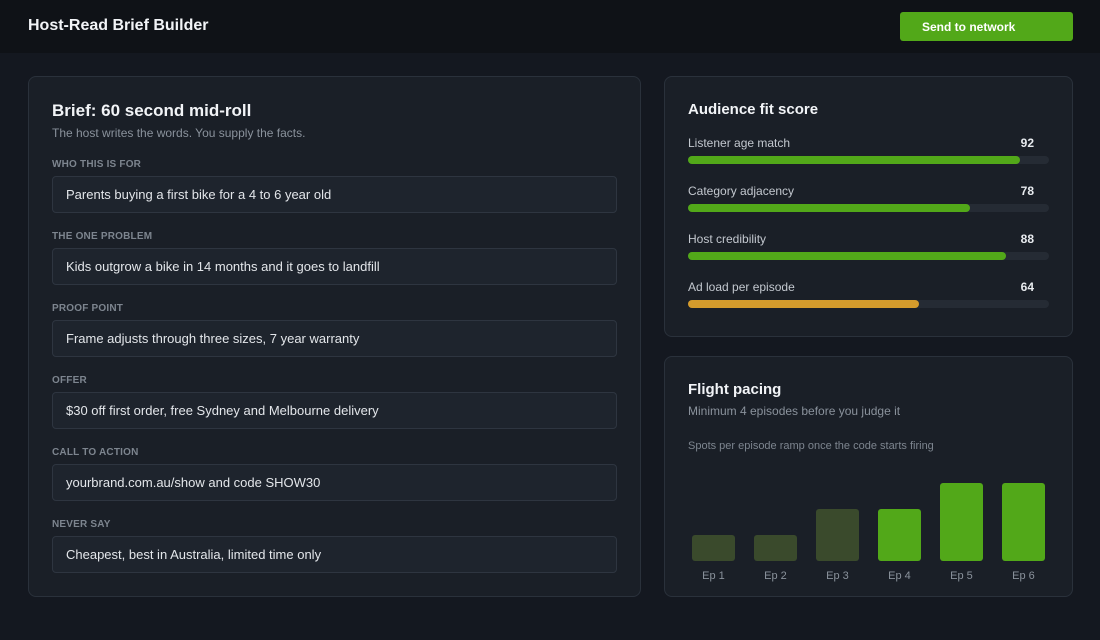 The height and width of the screenshot is (640, 1100). What do you see at coordinates (741, 287) in the screenshot?
I see `score-label: Ad load per episode` at bounding box center [741, 287].